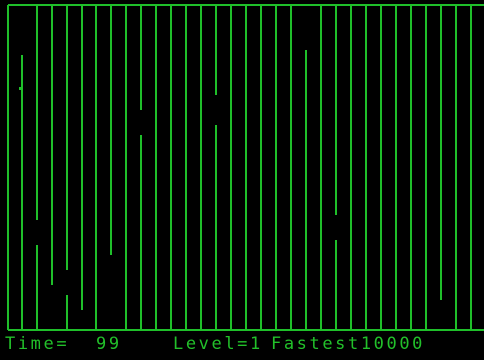 This screenshot has height=360, width=484. What do you see at coordinates (37, 344) in the screenshot?
I see `time-label: Time=` at bounding box center [37, 344].